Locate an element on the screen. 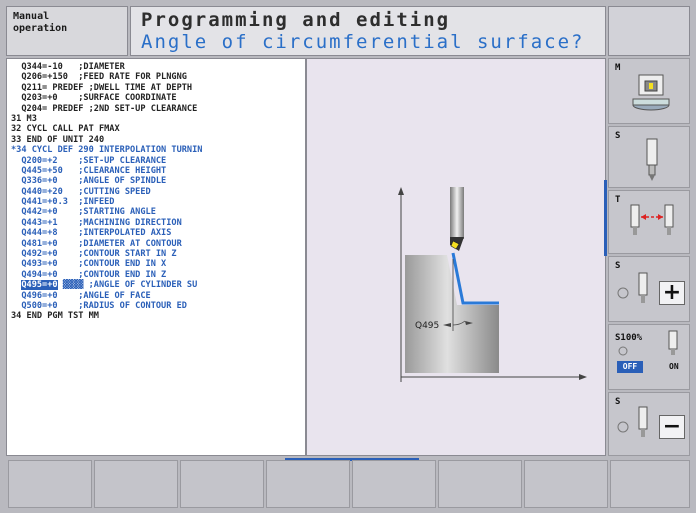 The width and height of the screenshot is (696, 513). spindle-icon is located at coordinates (652, 159).